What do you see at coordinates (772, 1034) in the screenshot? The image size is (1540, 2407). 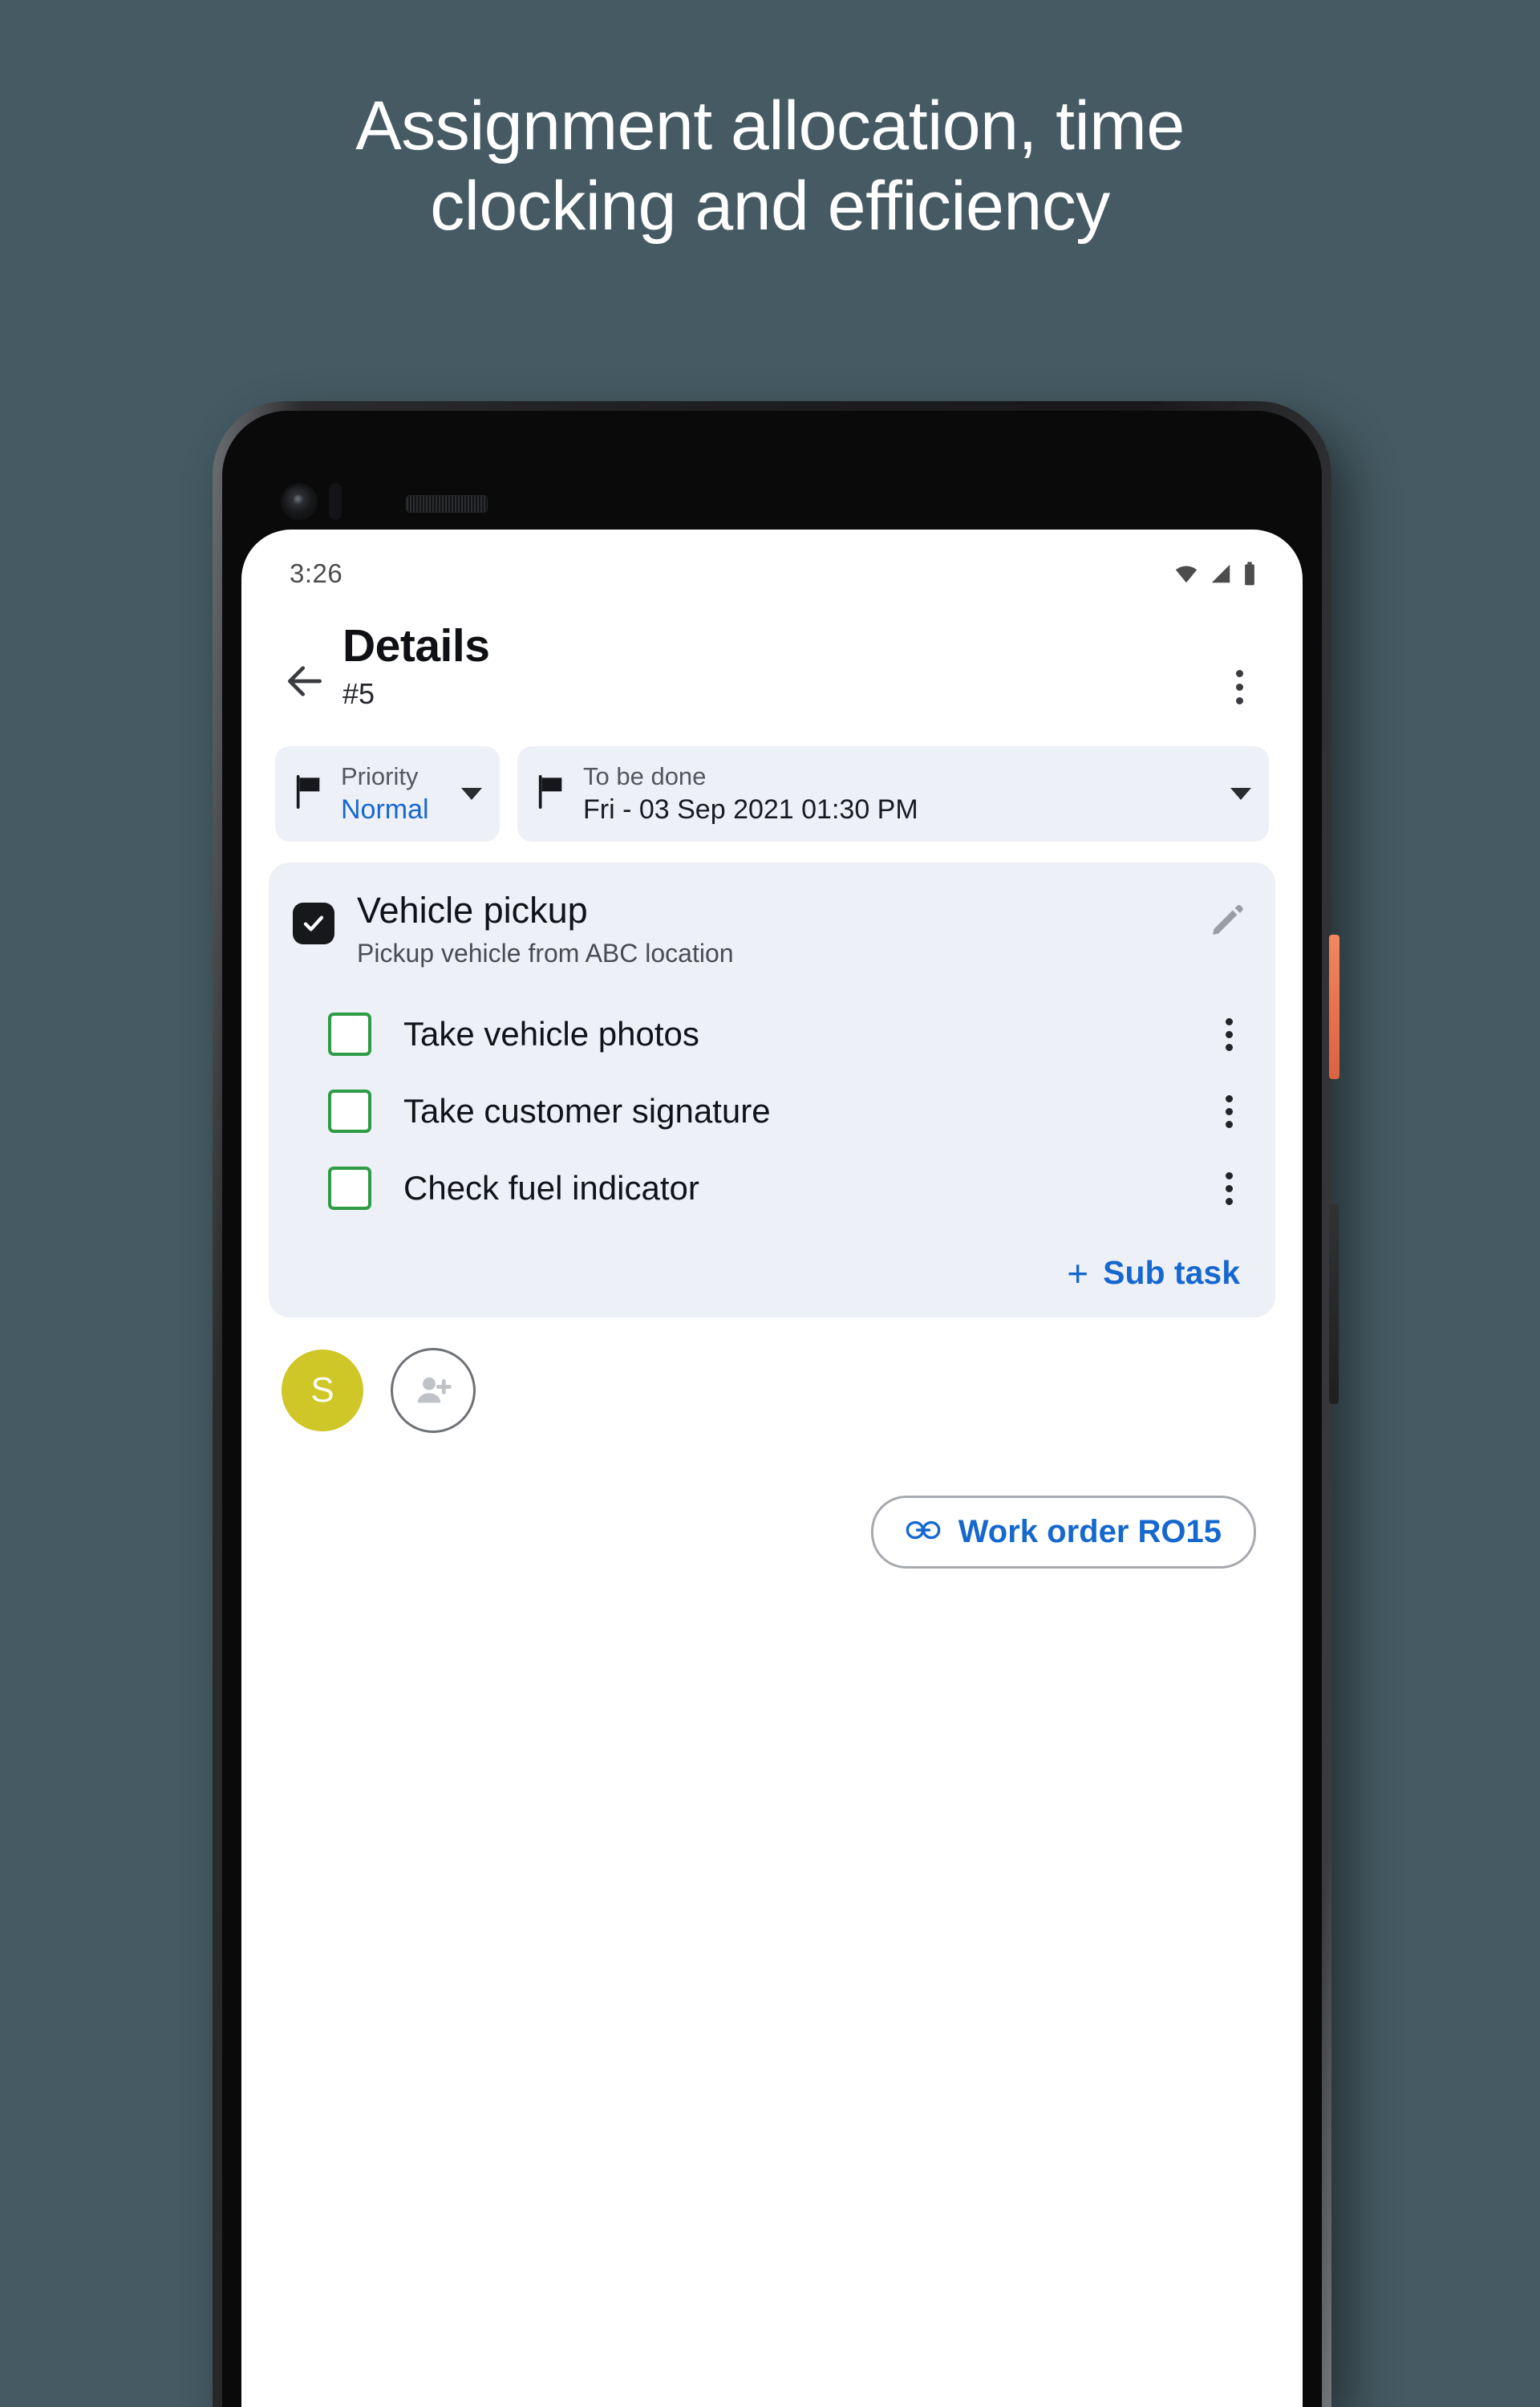 I see `list-item: Take vehicle photos` at bounding box center [772, 1034].